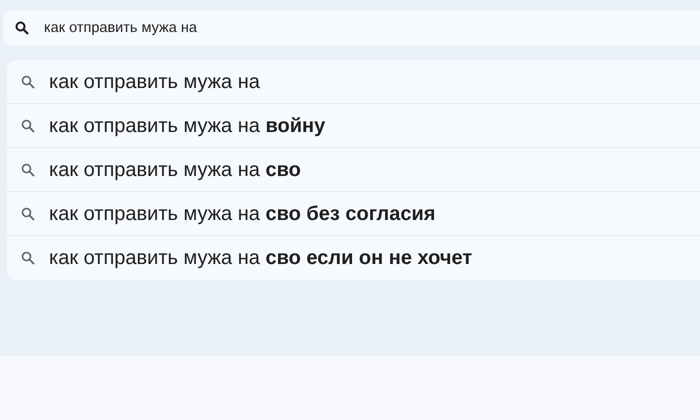  Describe the element at coordinates (242, 213) in the screenshot. I see `suggestion-item: как отправить мужа на сво без согласия` at that location.